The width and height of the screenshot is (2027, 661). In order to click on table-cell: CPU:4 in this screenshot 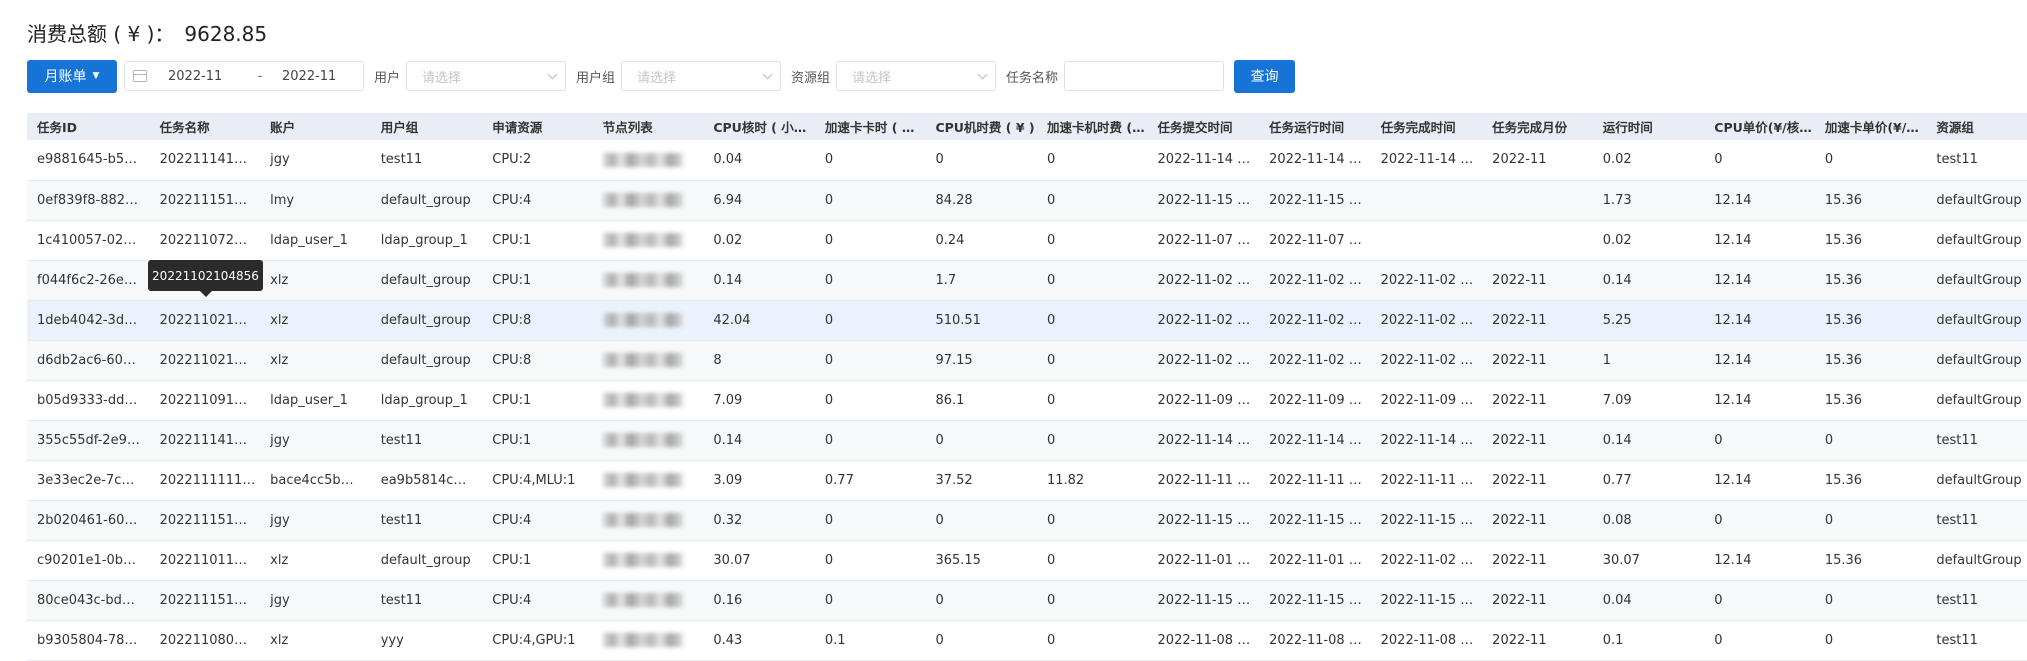, I will do `click(512, 520)`.